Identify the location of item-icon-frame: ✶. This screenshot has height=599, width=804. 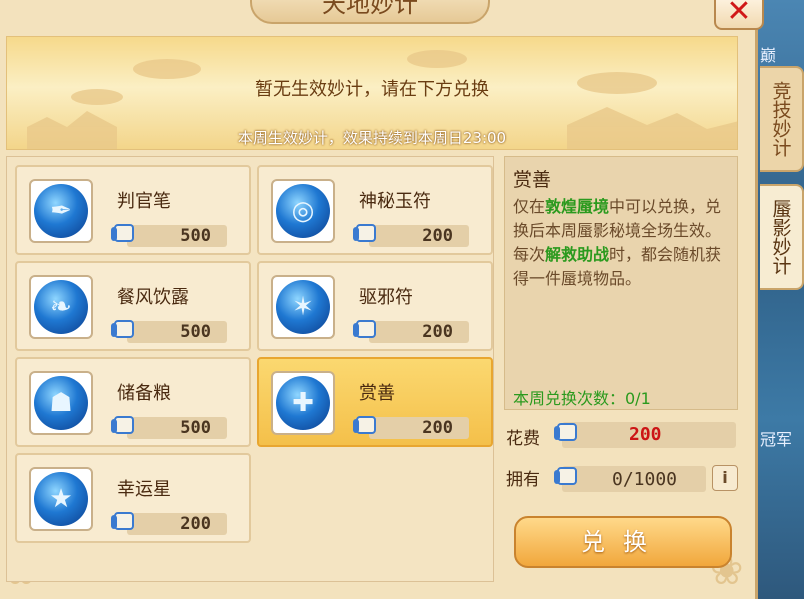
(303, 307).